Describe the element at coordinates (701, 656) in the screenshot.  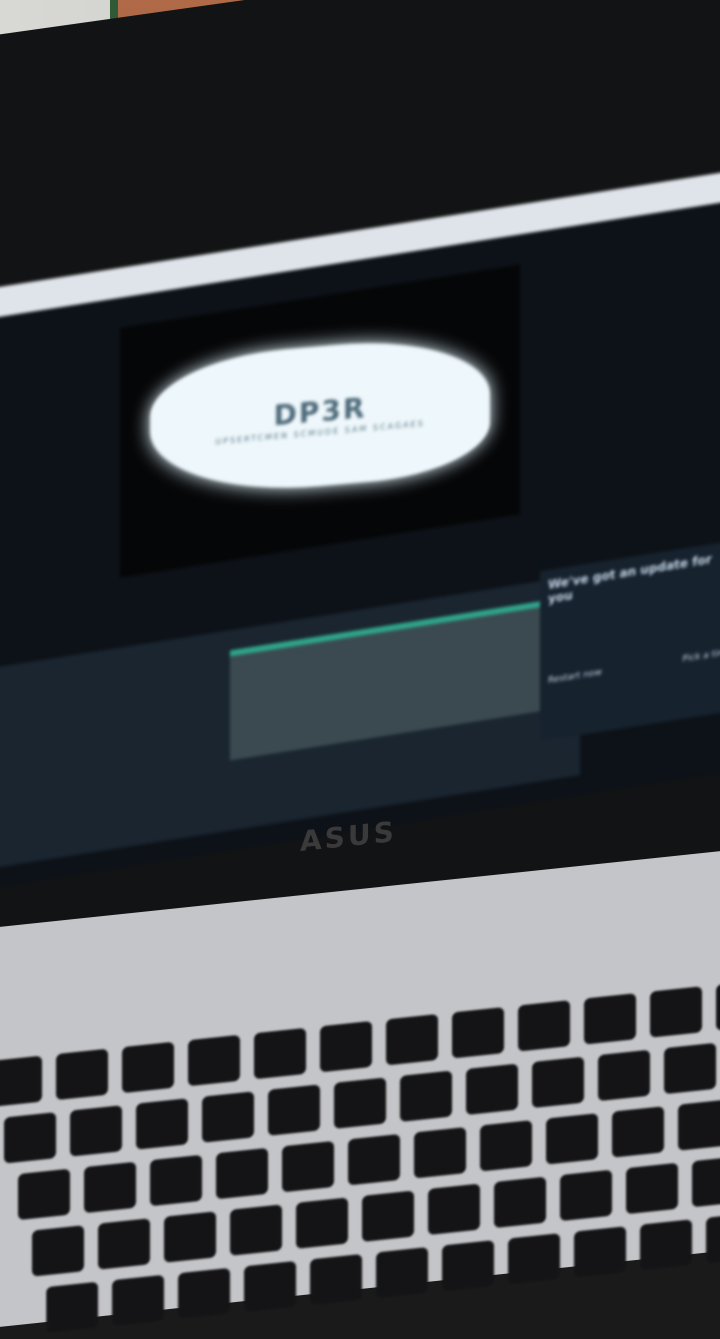
I see `pick-time-button: Pick a time` at that location.